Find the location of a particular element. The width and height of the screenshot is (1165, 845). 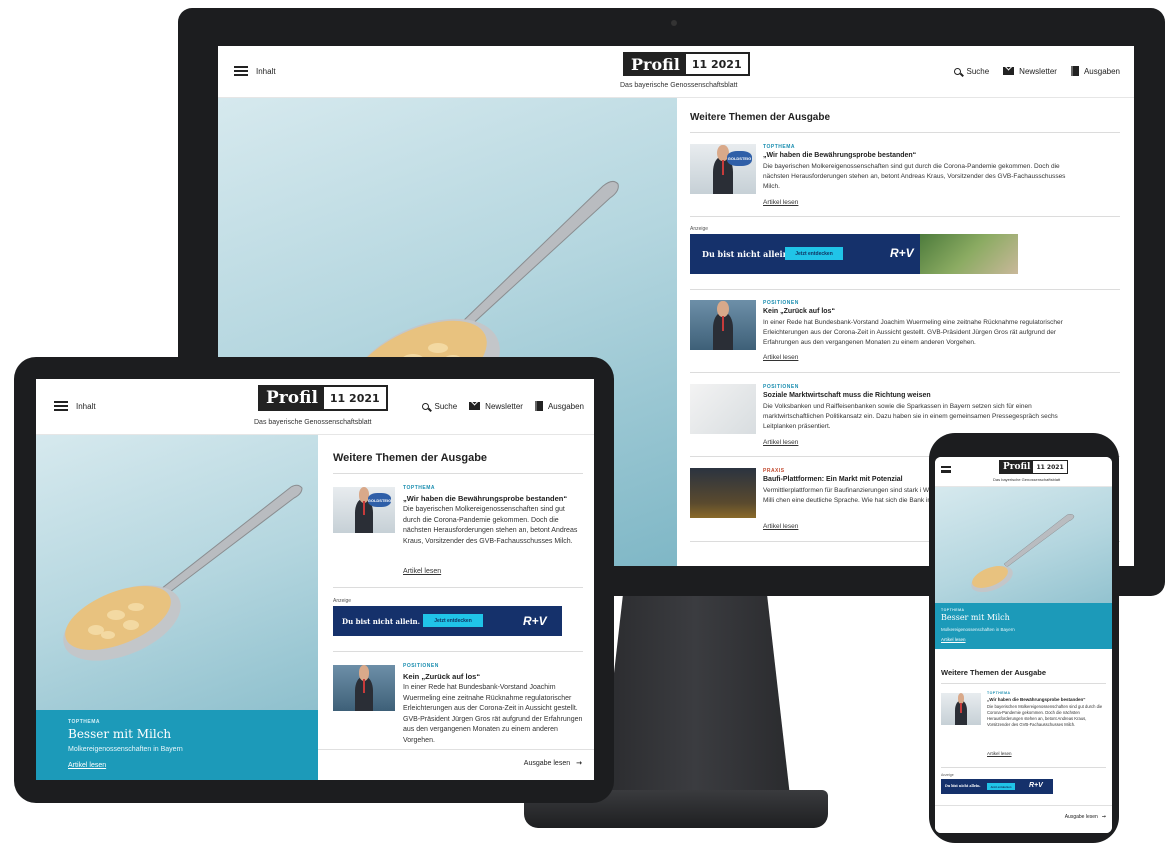

search-label: Suche is located at coordinates (978, 71).